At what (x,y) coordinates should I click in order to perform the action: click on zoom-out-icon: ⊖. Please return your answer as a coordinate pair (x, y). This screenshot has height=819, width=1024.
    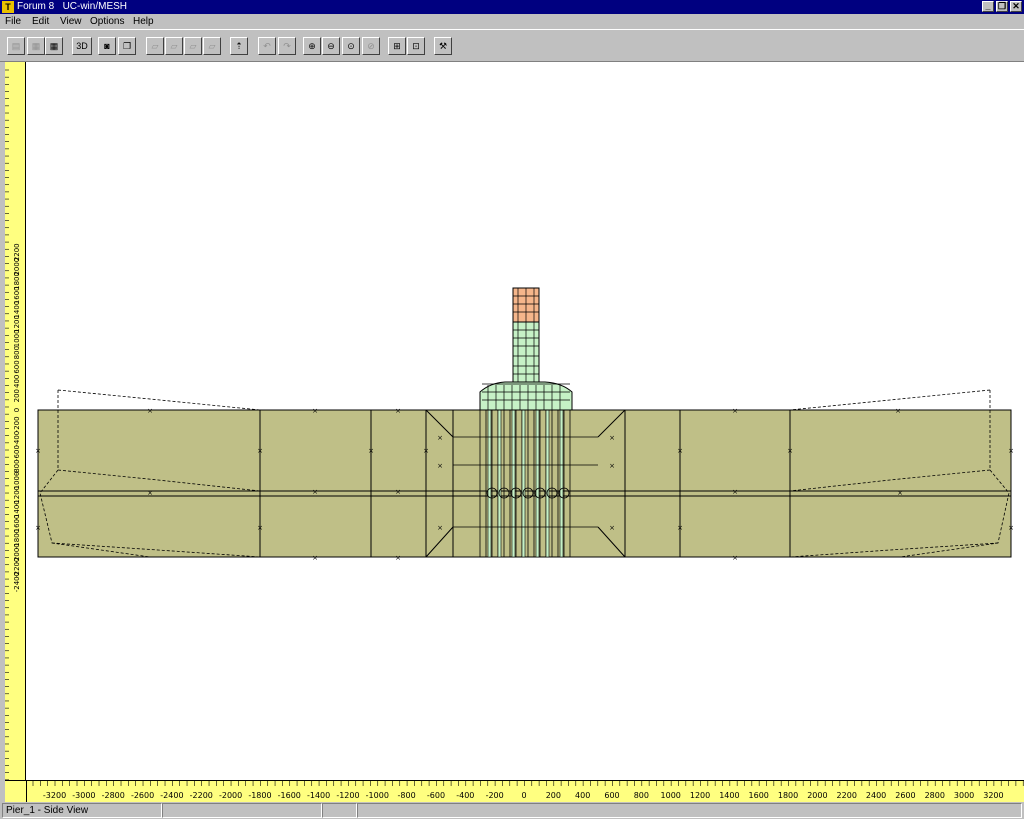
    Looking at the image, I should click on (331, 46).